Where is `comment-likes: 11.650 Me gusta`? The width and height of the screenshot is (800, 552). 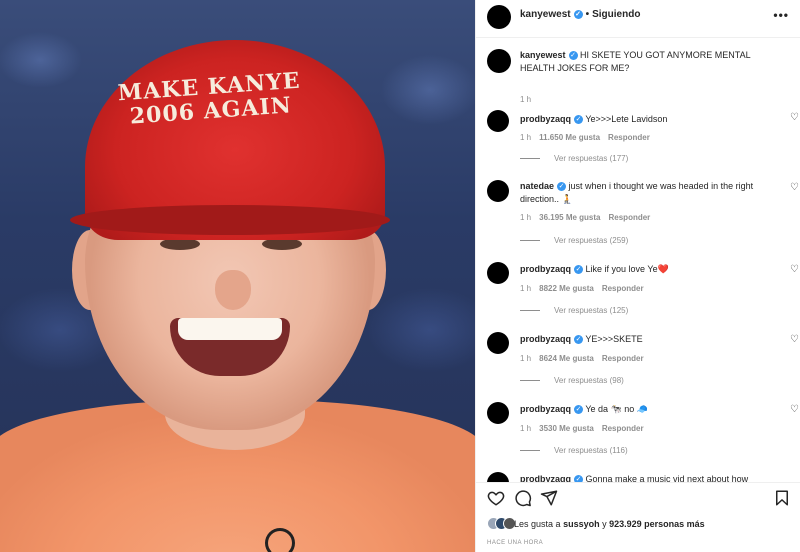
comment-likes: 11.650 Me gusta is located at coordinates (569, 137).